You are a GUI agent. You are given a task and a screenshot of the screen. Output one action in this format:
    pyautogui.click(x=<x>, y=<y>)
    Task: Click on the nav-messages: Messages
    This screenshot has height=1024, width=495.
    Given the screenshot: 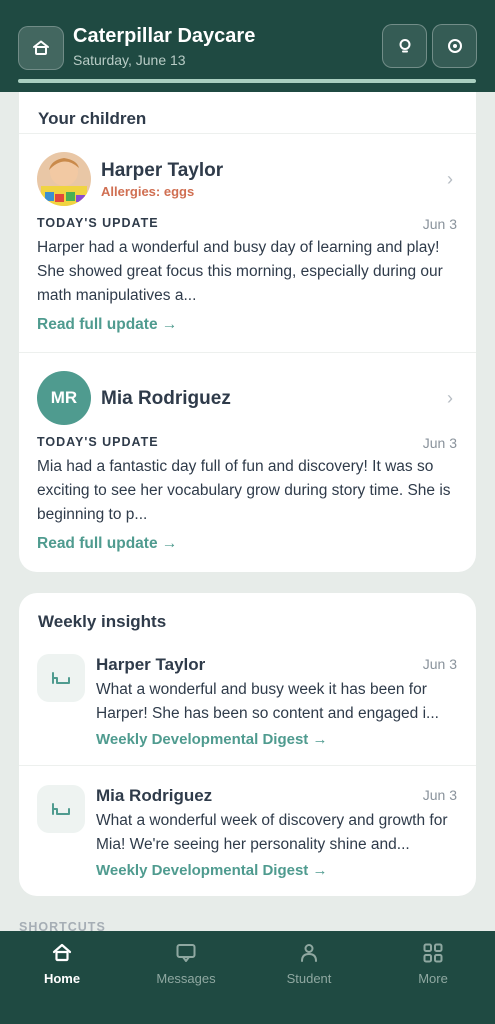 What is the action you would take?
    pyautogui.click(x=186, y=966)
    